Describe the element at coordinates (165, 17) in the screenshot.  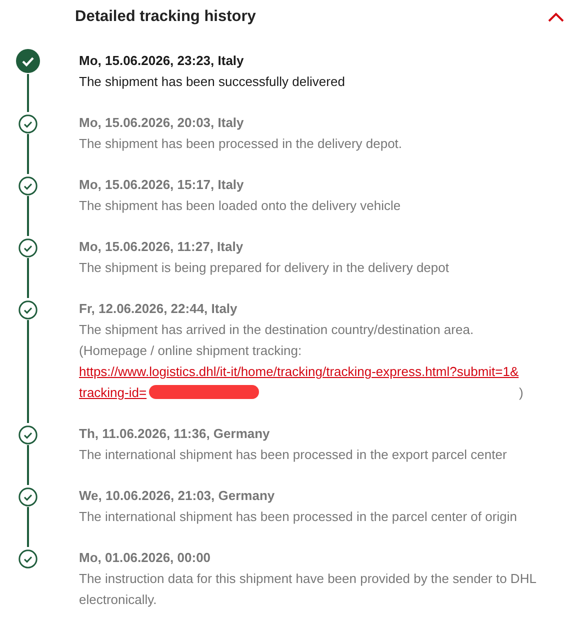
I see `section-title: Detailed tracking history` at that location.